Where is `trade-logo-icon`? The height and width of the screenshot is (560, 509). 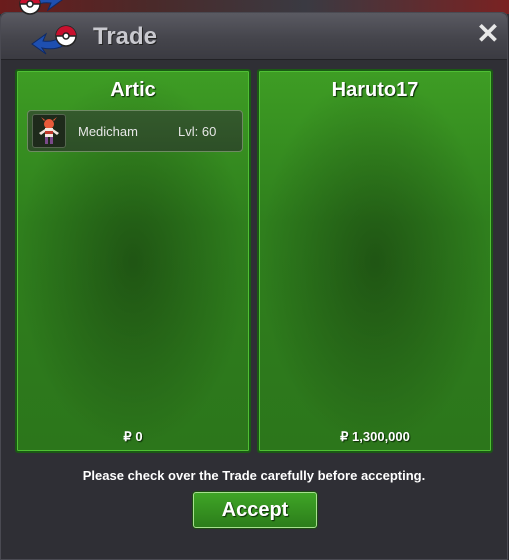
trade-logo-icon is located at coordinates (47, 30).